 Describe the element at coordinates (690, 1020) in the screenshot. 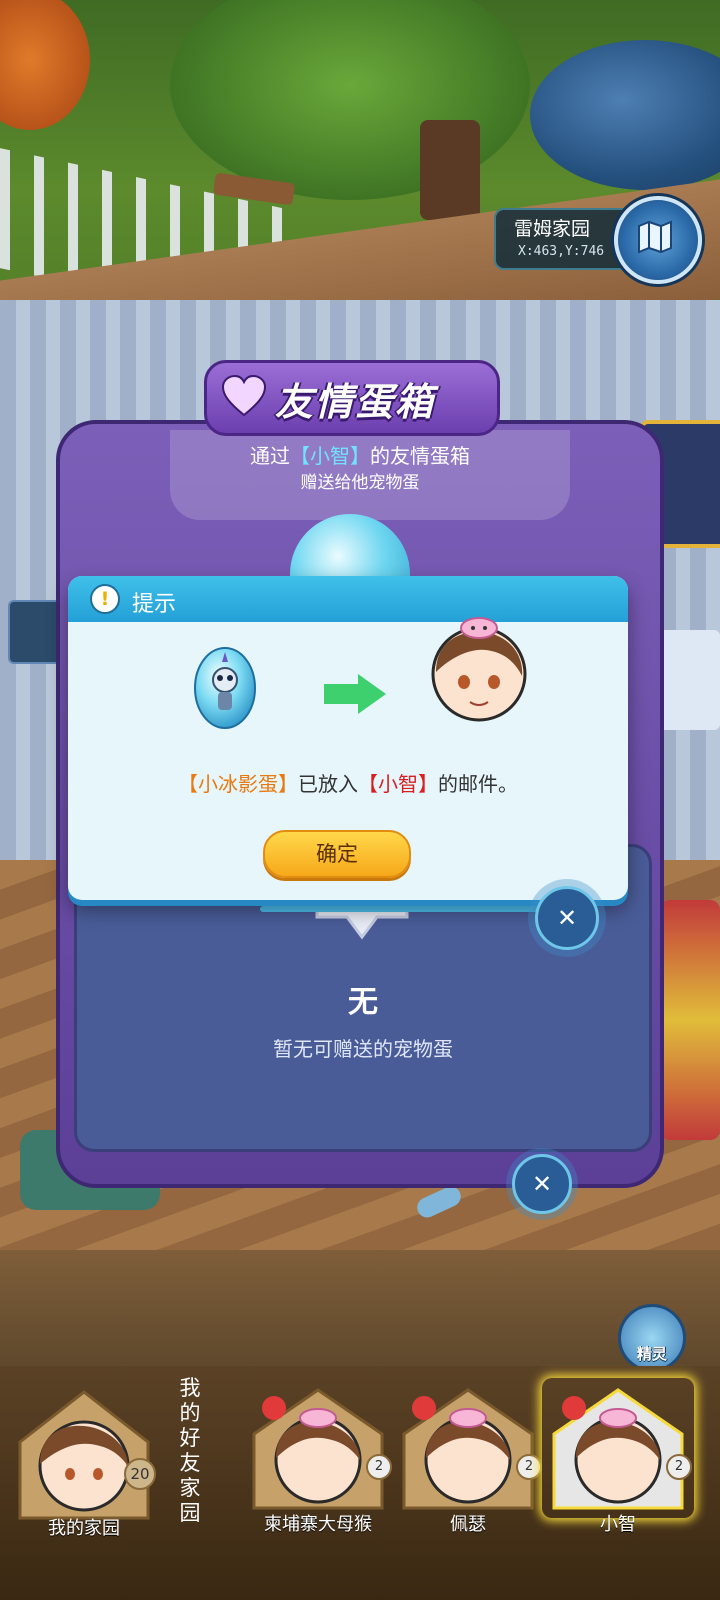

I see `robot-figure` at that location.